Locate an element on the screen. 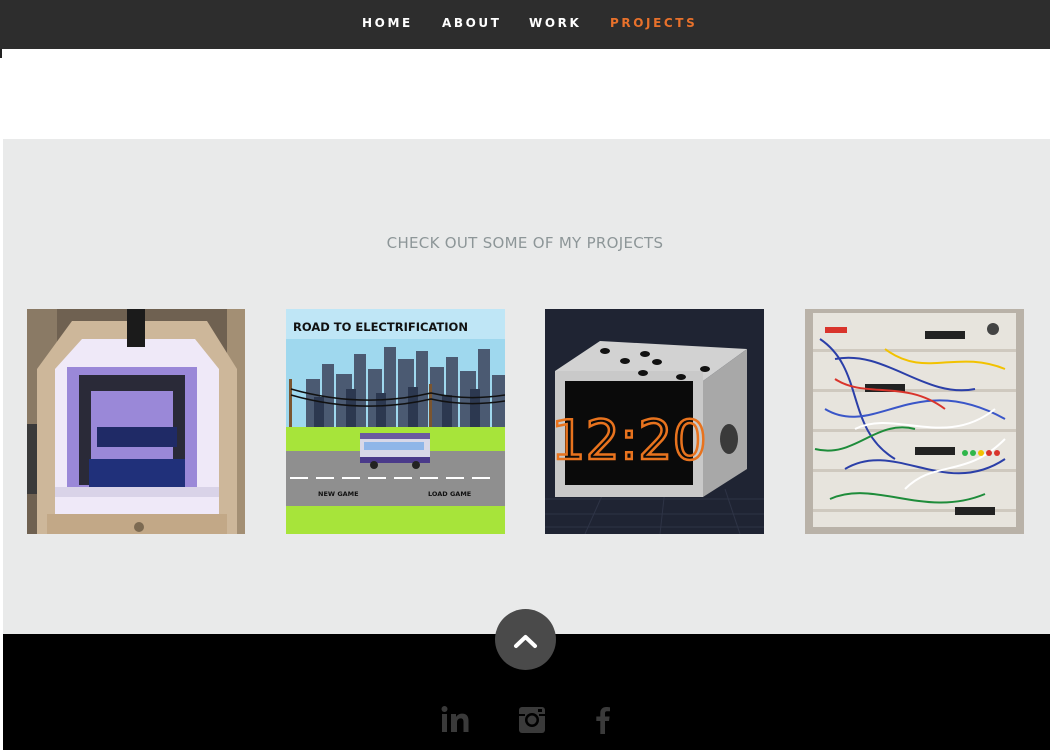 This screenshot has height=750, width=1050. project-thumb-clock: 12:20 is located at coordinates (654, 421).